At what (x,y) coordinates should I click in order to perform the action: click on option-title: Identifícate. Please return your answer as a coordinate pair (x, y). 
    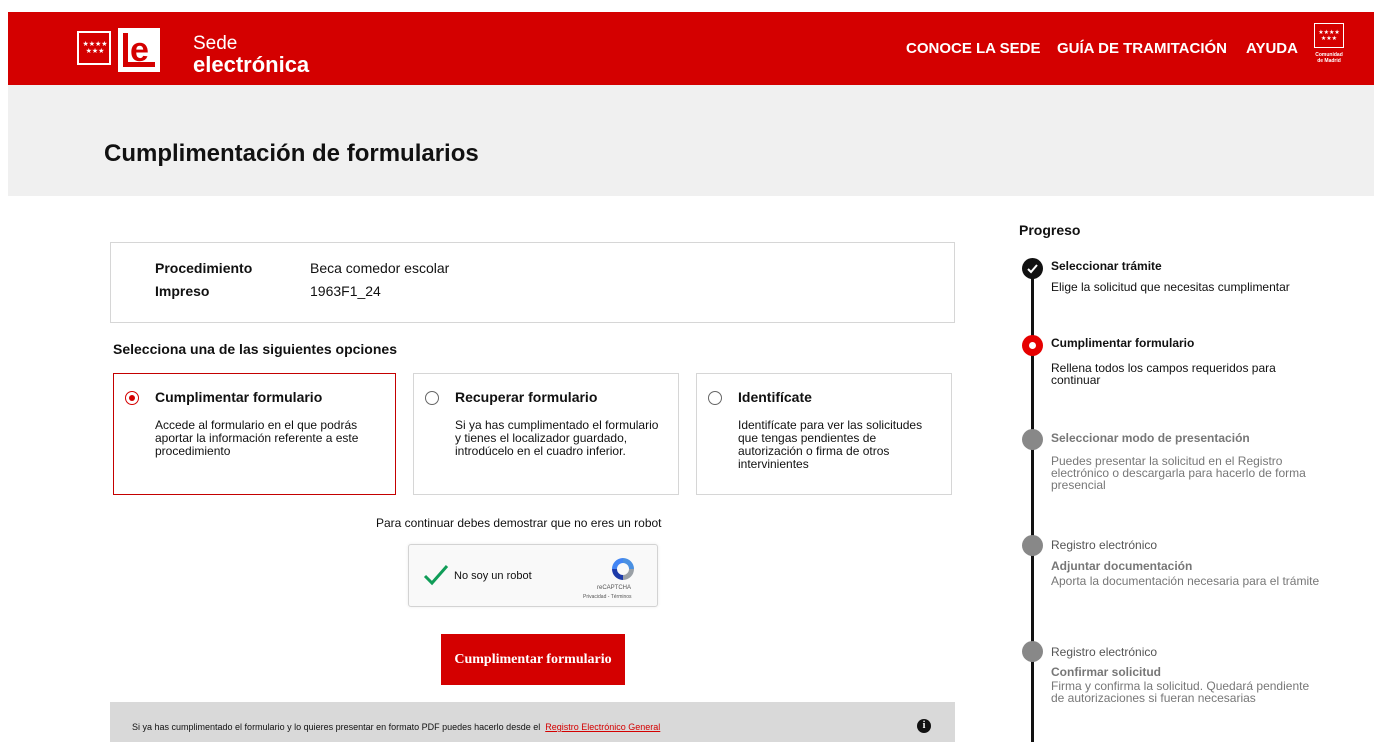
    Looking at the image, I should click on (775, 397).